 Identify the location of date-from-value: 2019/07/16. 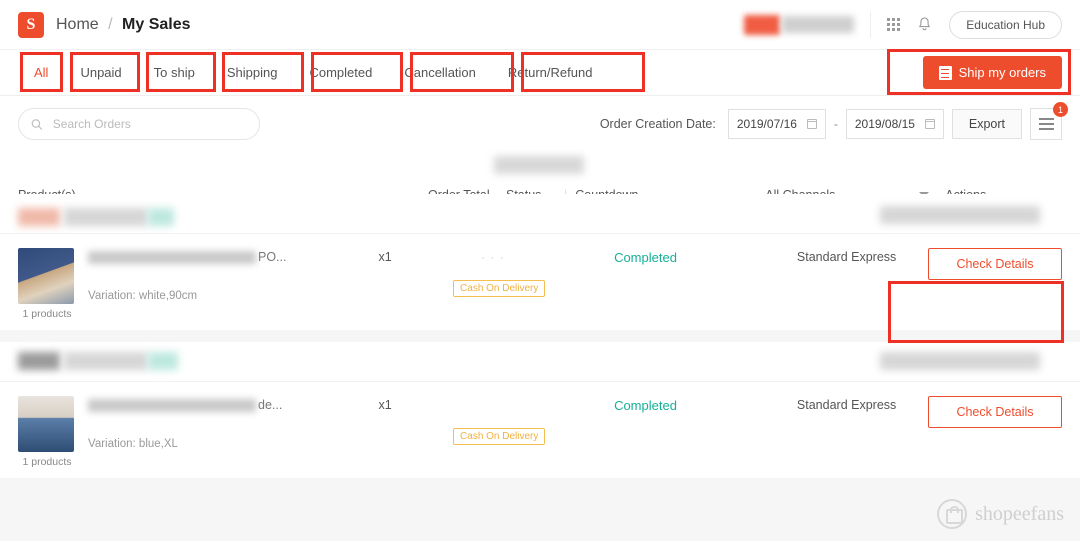
(766, 124).